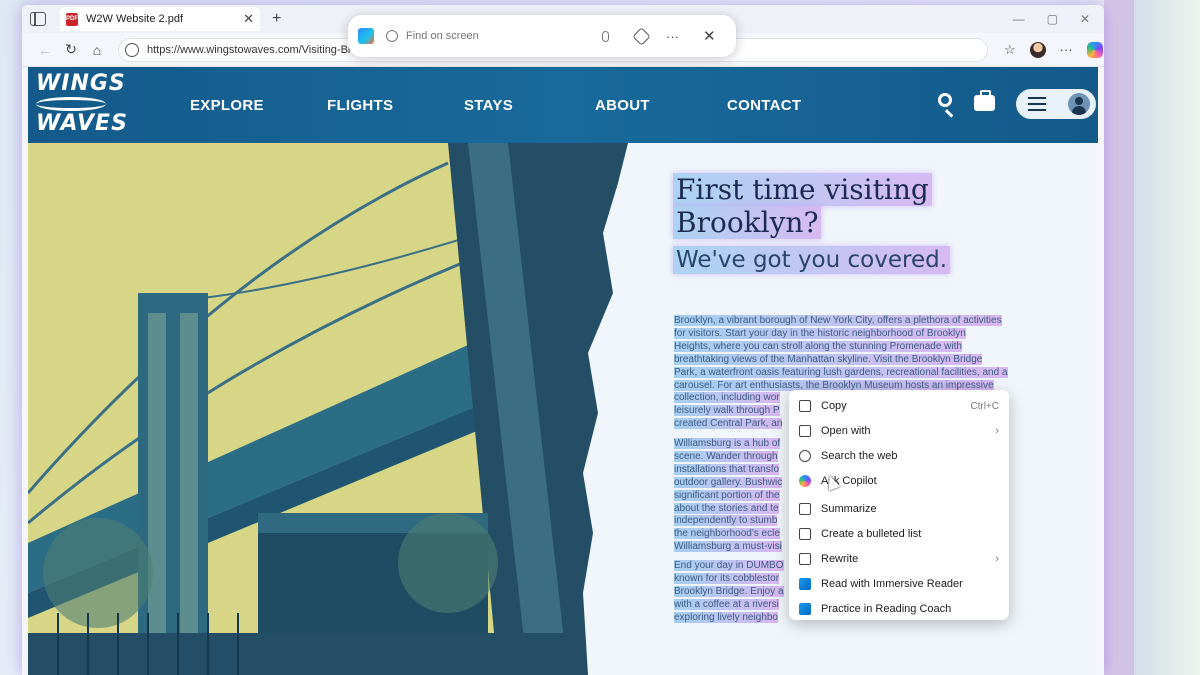  I want to click on nav-contact: CONTACT, so click(764, 105).